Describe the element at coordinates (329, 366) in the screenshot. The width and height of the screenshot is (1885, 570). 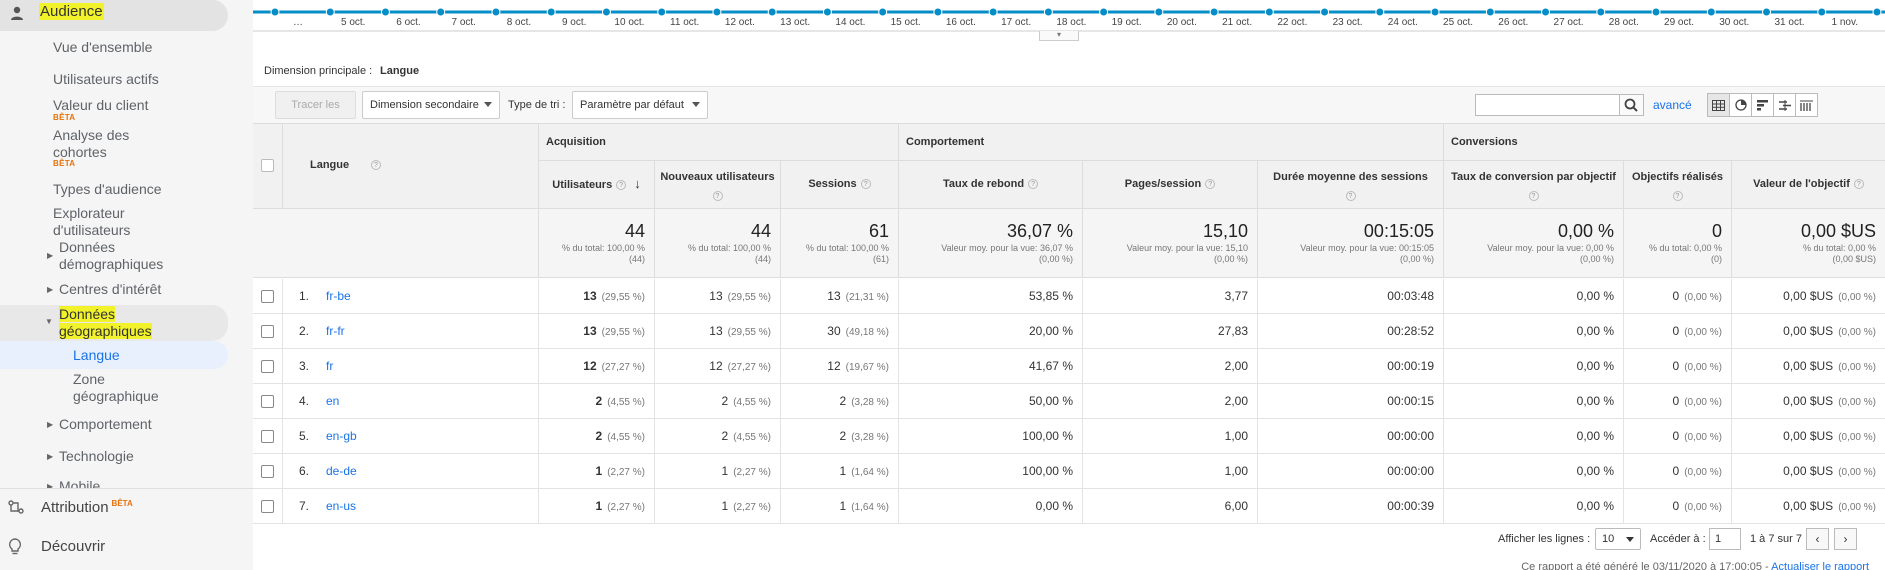
I see `row-language-link: fr` at that location.